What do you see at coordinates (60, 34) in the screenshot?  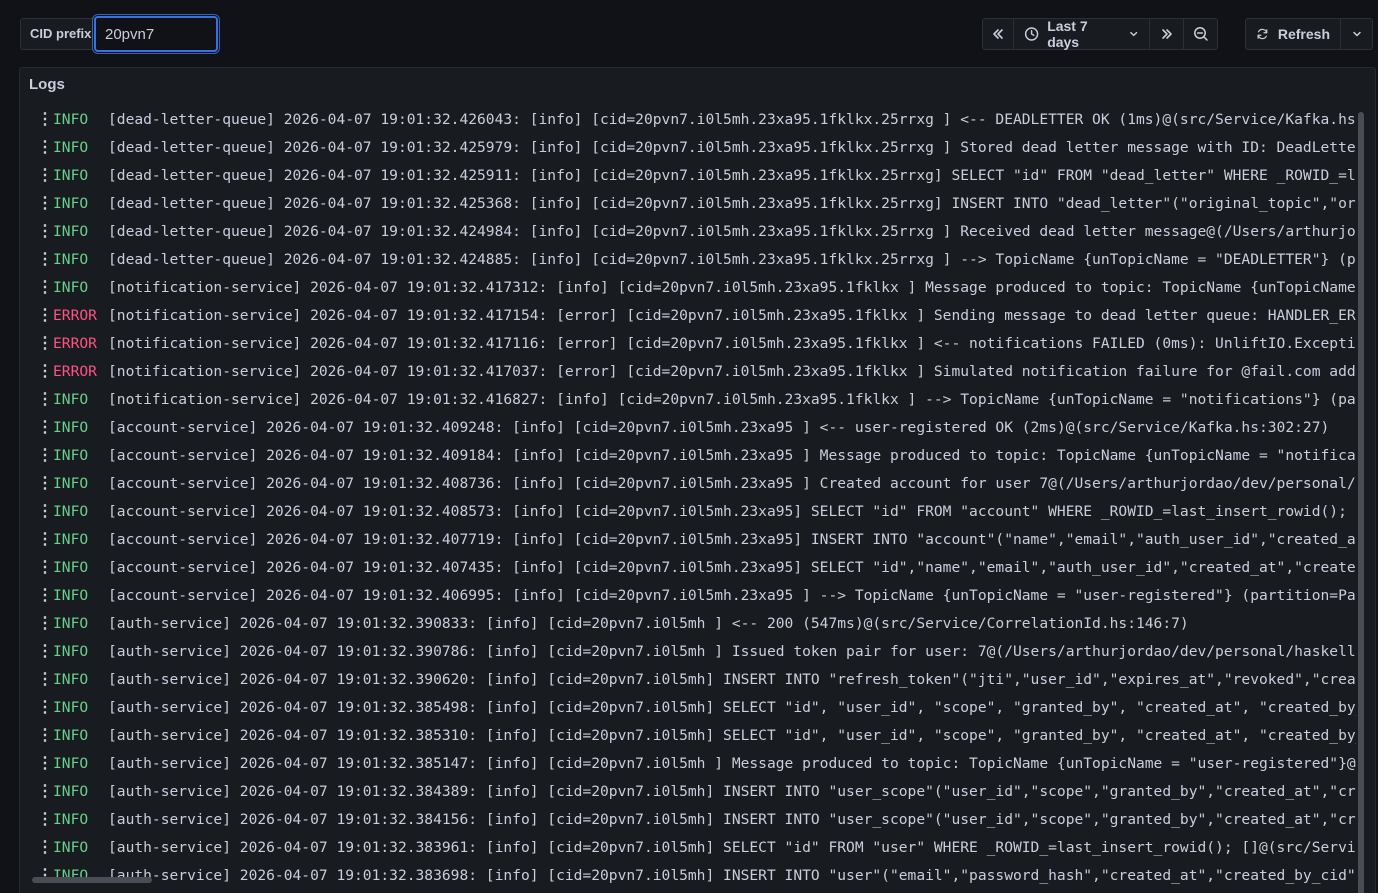 I see `cid-prefix-label: CID prefix` at bounding box center [60, 34].